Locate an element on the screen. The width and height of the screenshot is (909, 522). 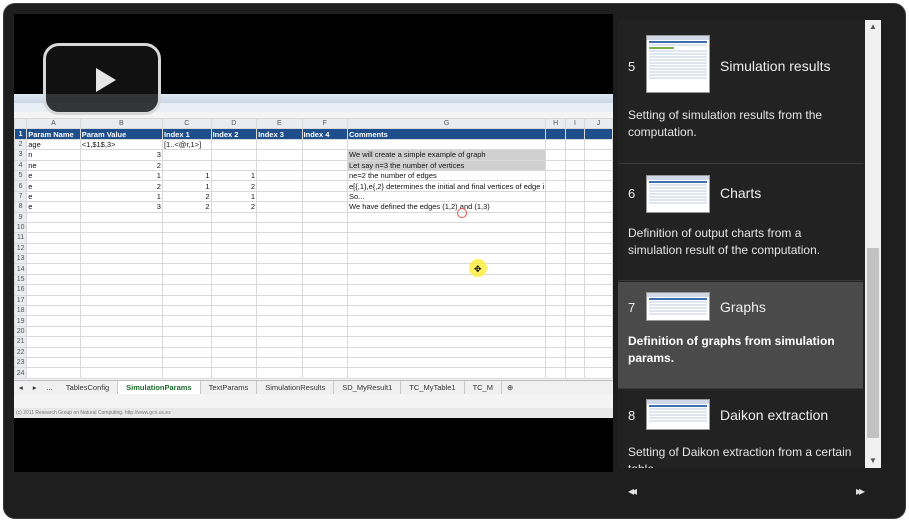
scroll-down-icon: ▼ is located at coordinates (873, 461).